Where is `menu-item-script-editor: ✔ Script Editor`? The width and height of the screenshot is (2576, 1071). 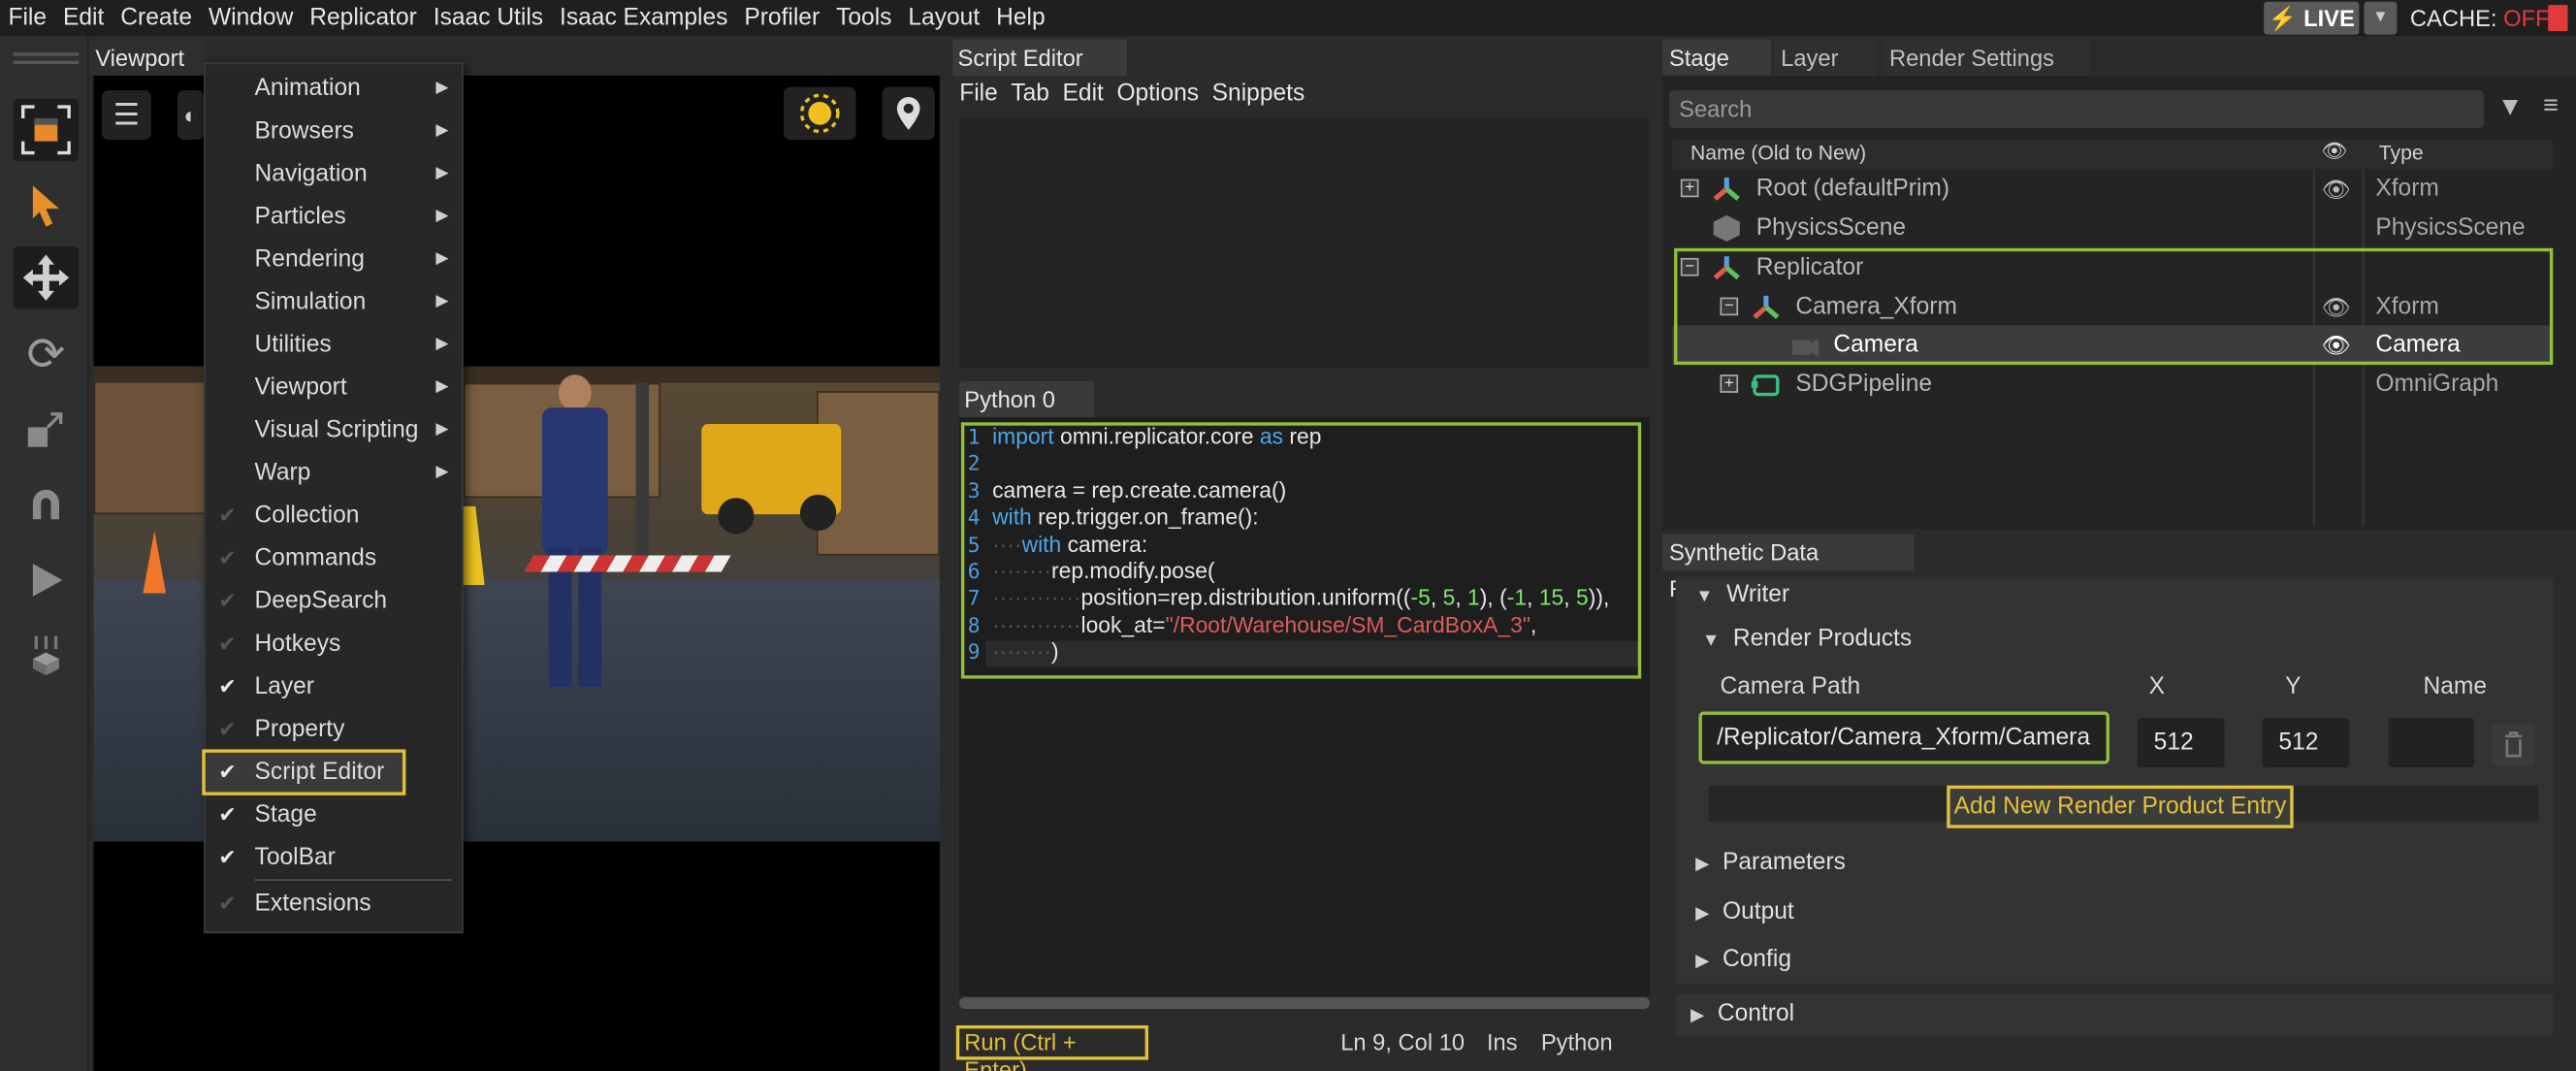
menu-item-script-editor: ✔ Script Editor is located at coordinates (304, 772).